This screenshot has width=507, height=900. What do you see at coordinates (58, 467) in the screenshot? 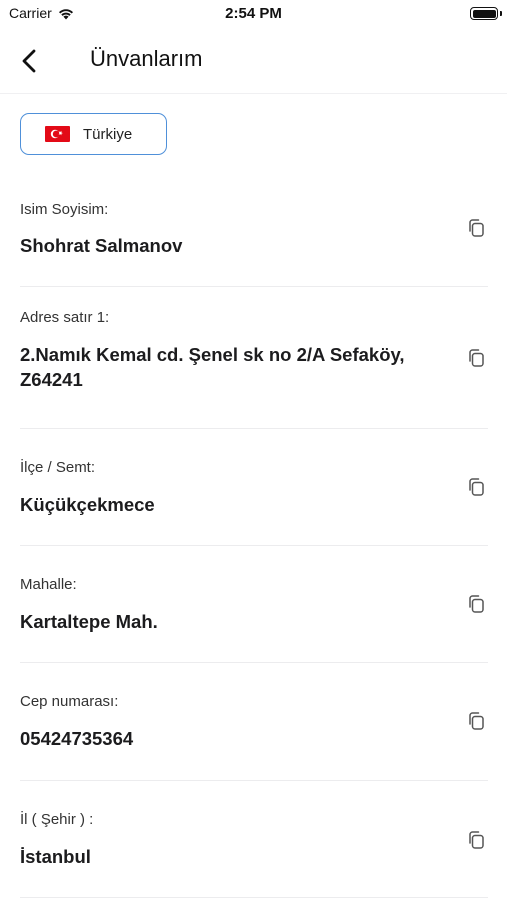
I see `field-label: İlçe / Semt:` at bounding box center [58, 467].